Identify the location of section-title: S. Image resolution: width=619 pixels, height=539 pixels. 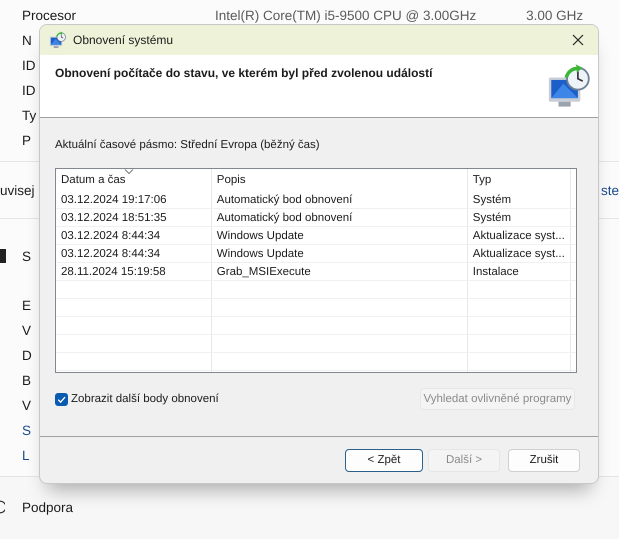
(27, 256).